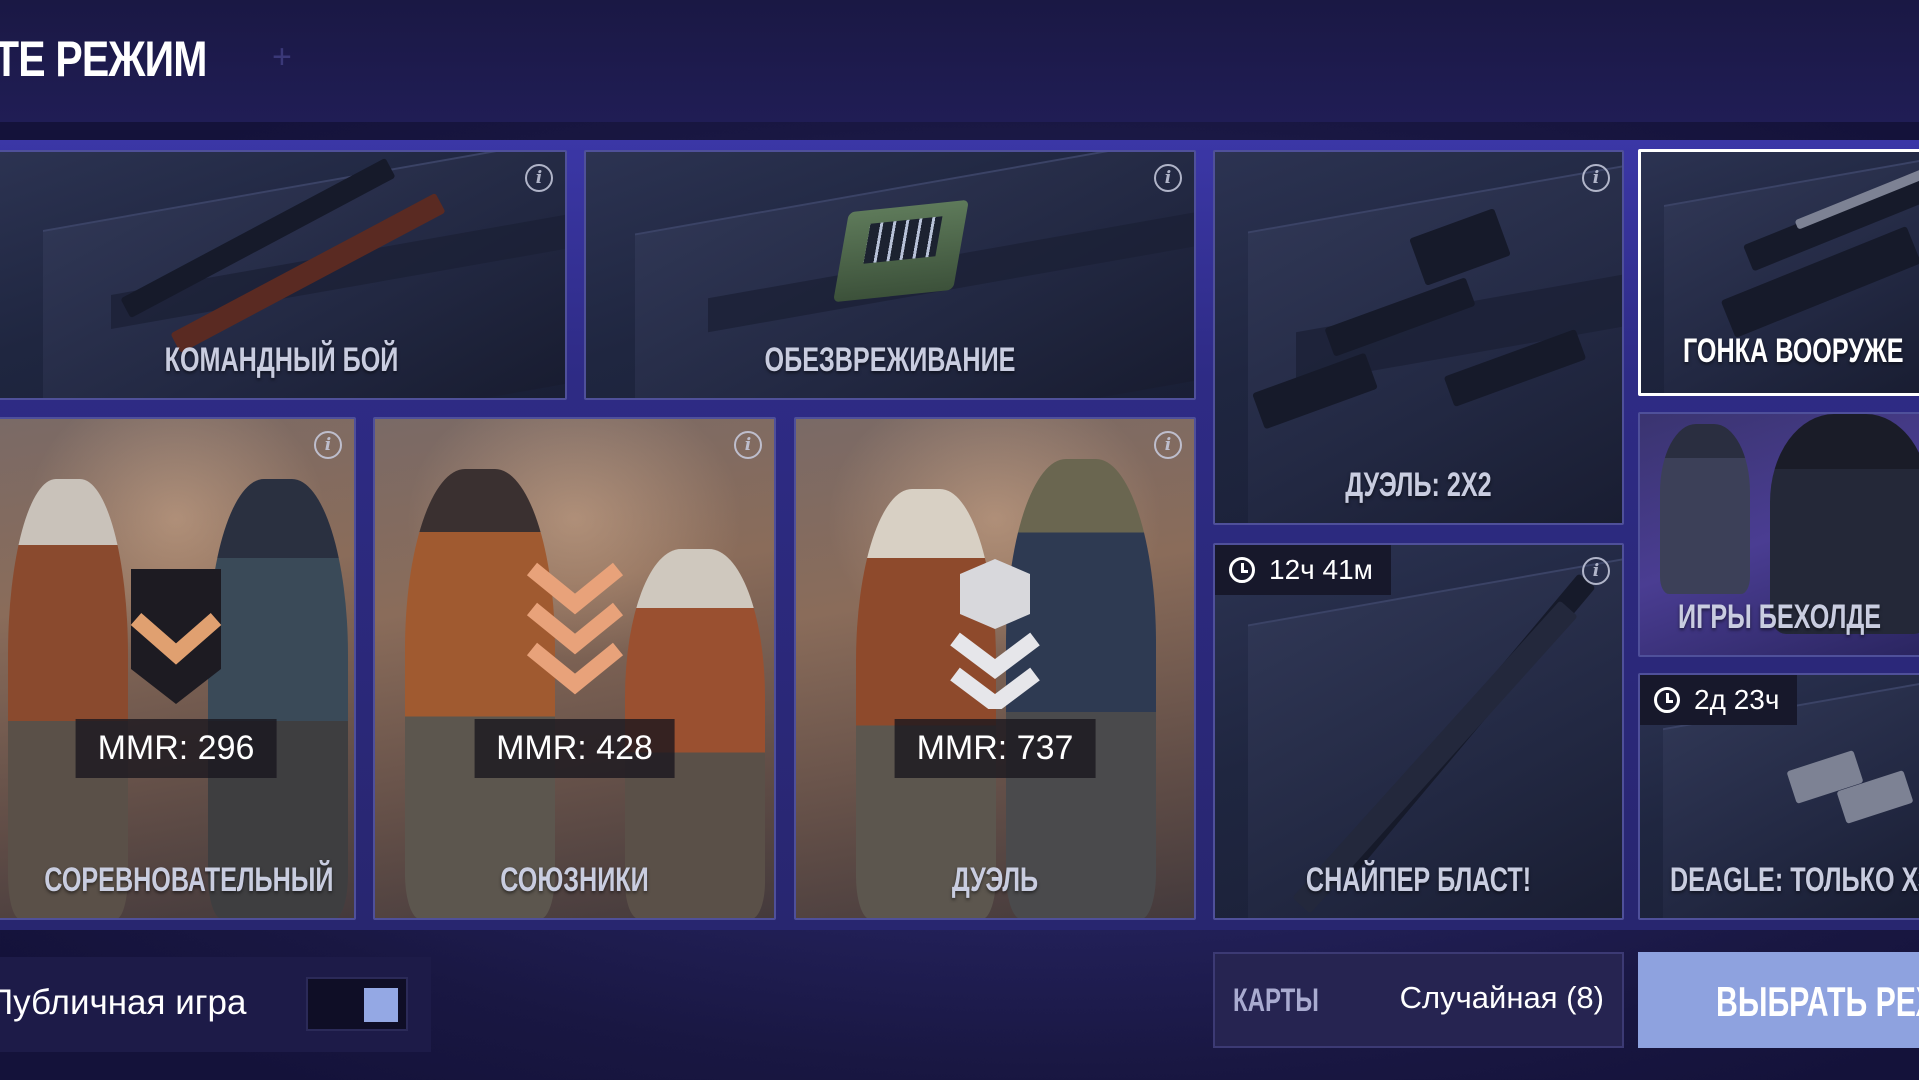 This screenshot has height=1080, width=1919. Describe the element at coordinates (189, 880) in the screenshot. I see `mode-label: СОРЕВНОВАТЕЛЬНЫЙ` at that location.